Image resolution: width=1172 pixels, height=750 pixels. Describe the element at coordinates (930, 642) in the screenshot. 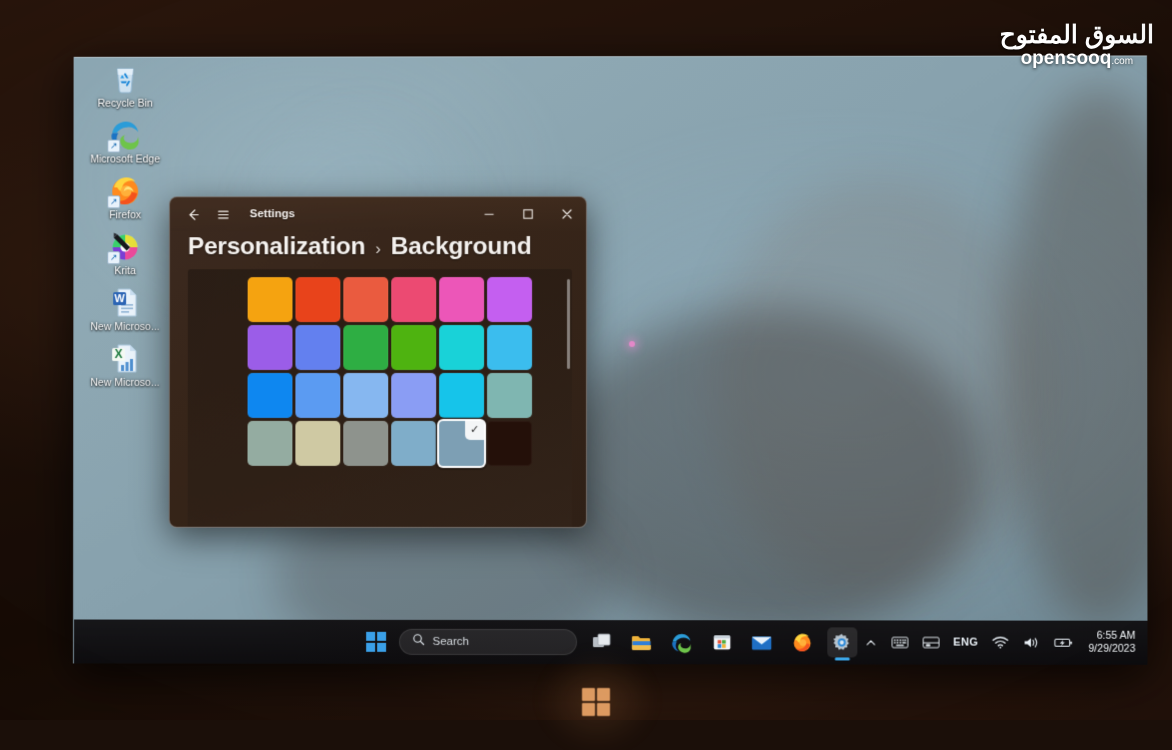

I see `display-switch-icon` at that location.